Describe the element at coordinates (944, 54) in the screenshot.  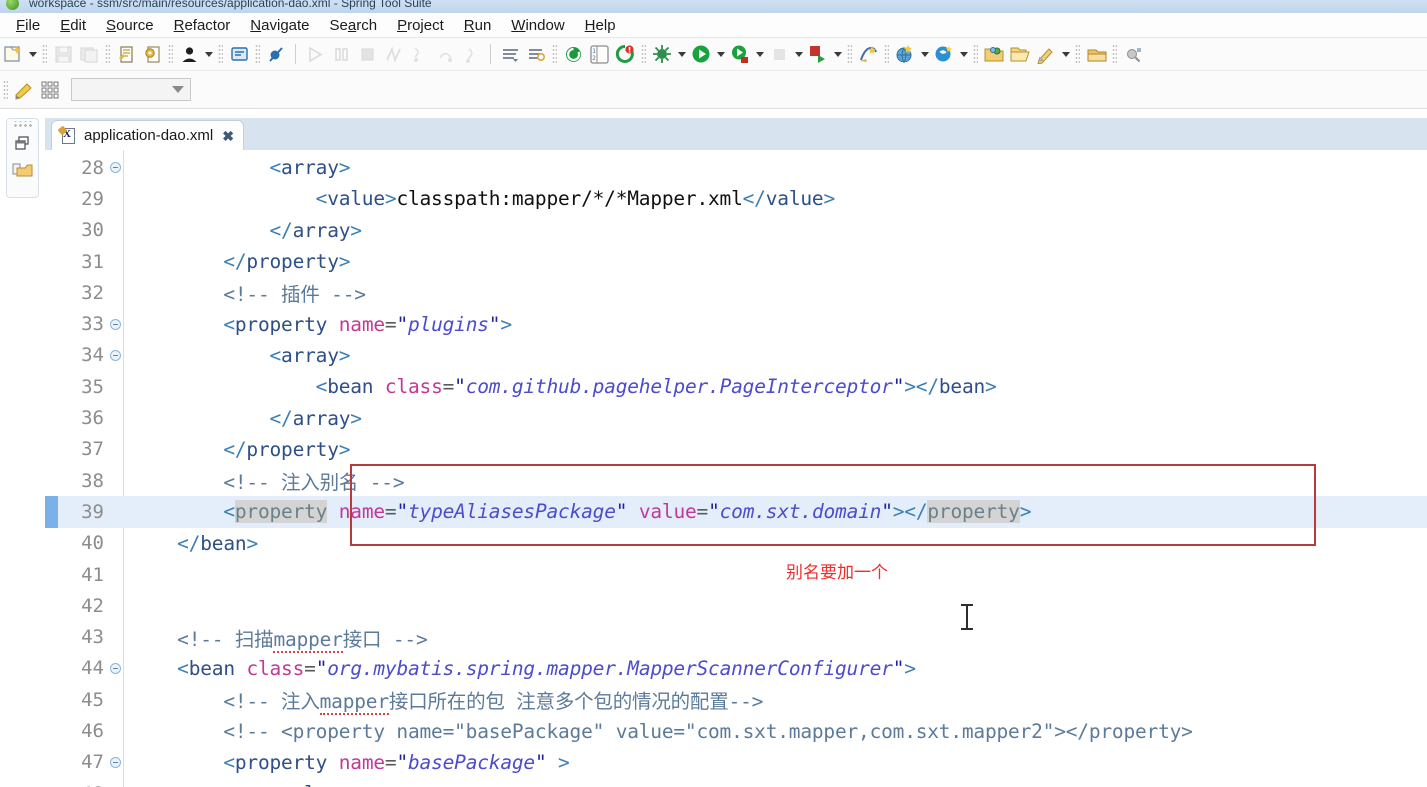
I see `spring-boot-icon` at that location.